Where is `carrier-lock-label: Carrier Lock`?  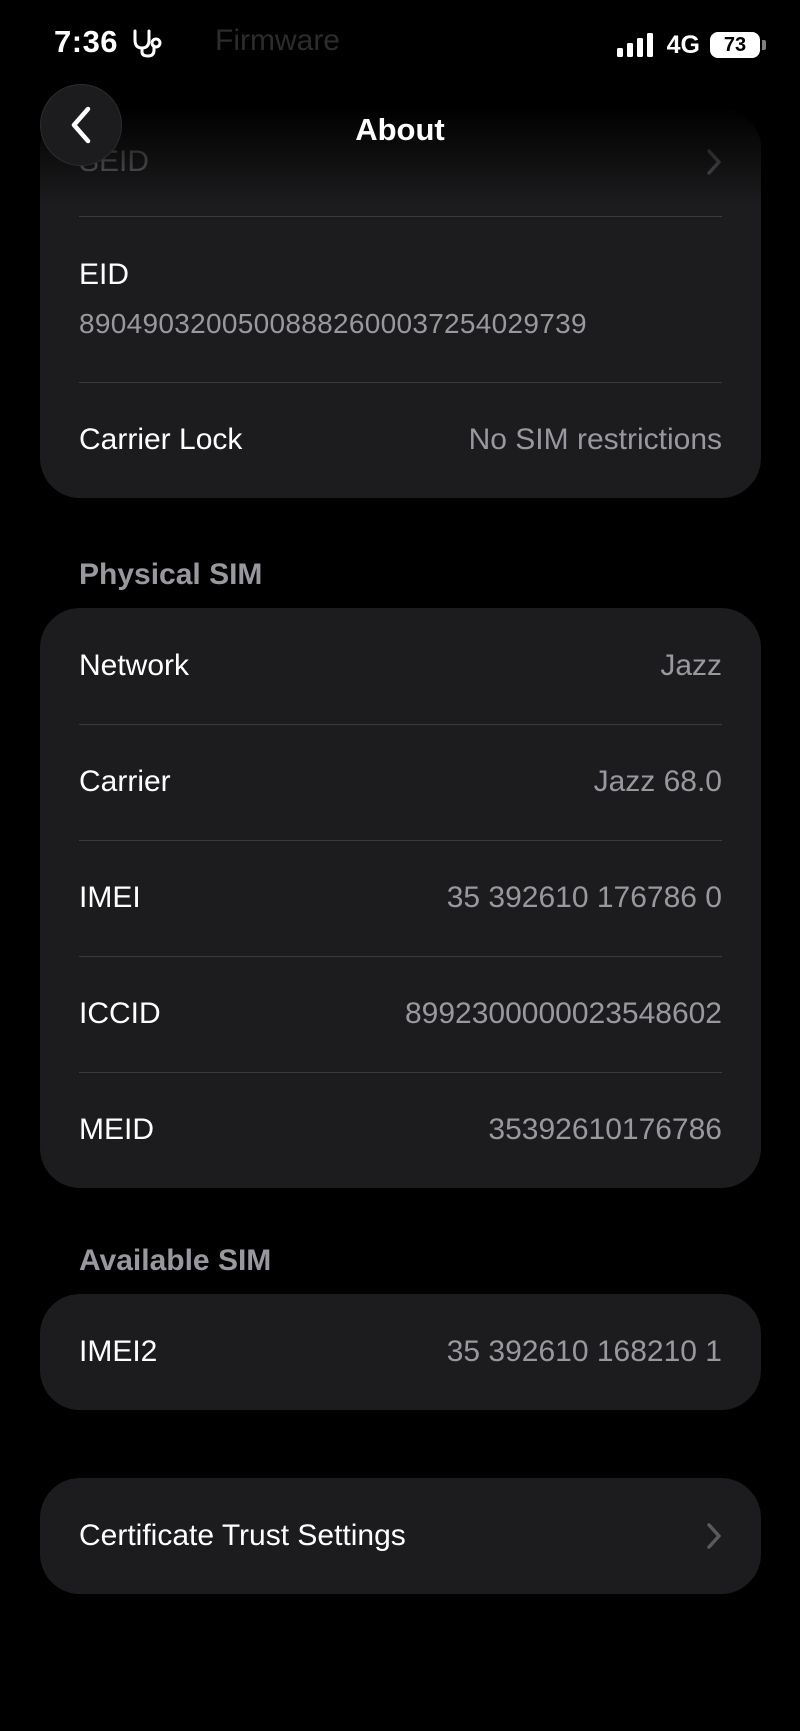
carrier-lock-label: Carrier Lock is located at coordinates (161, 439).